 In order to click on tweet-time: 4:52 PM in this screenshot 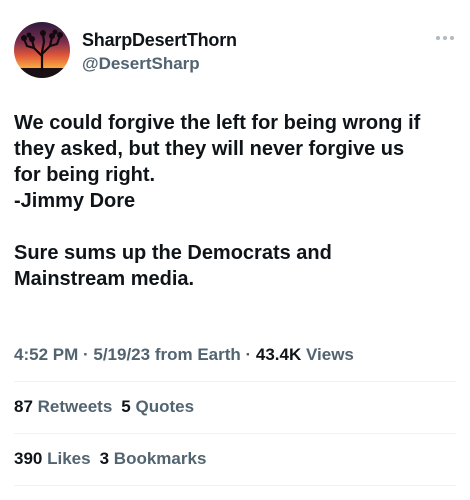, I will do `click(46, 354)`.